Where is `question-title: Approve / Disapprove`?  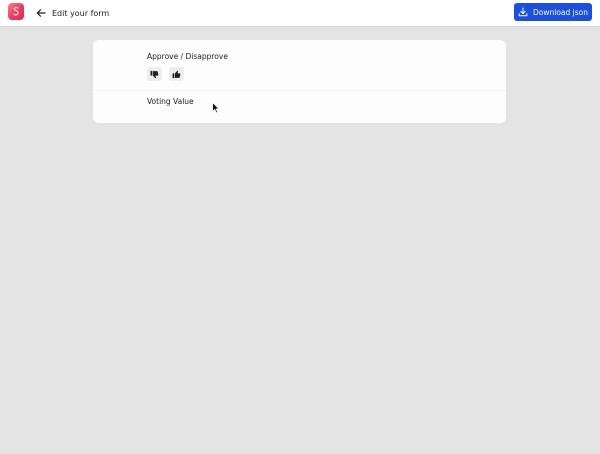 question-title: Approve / Disapprove is located at coordinates (187, 56).